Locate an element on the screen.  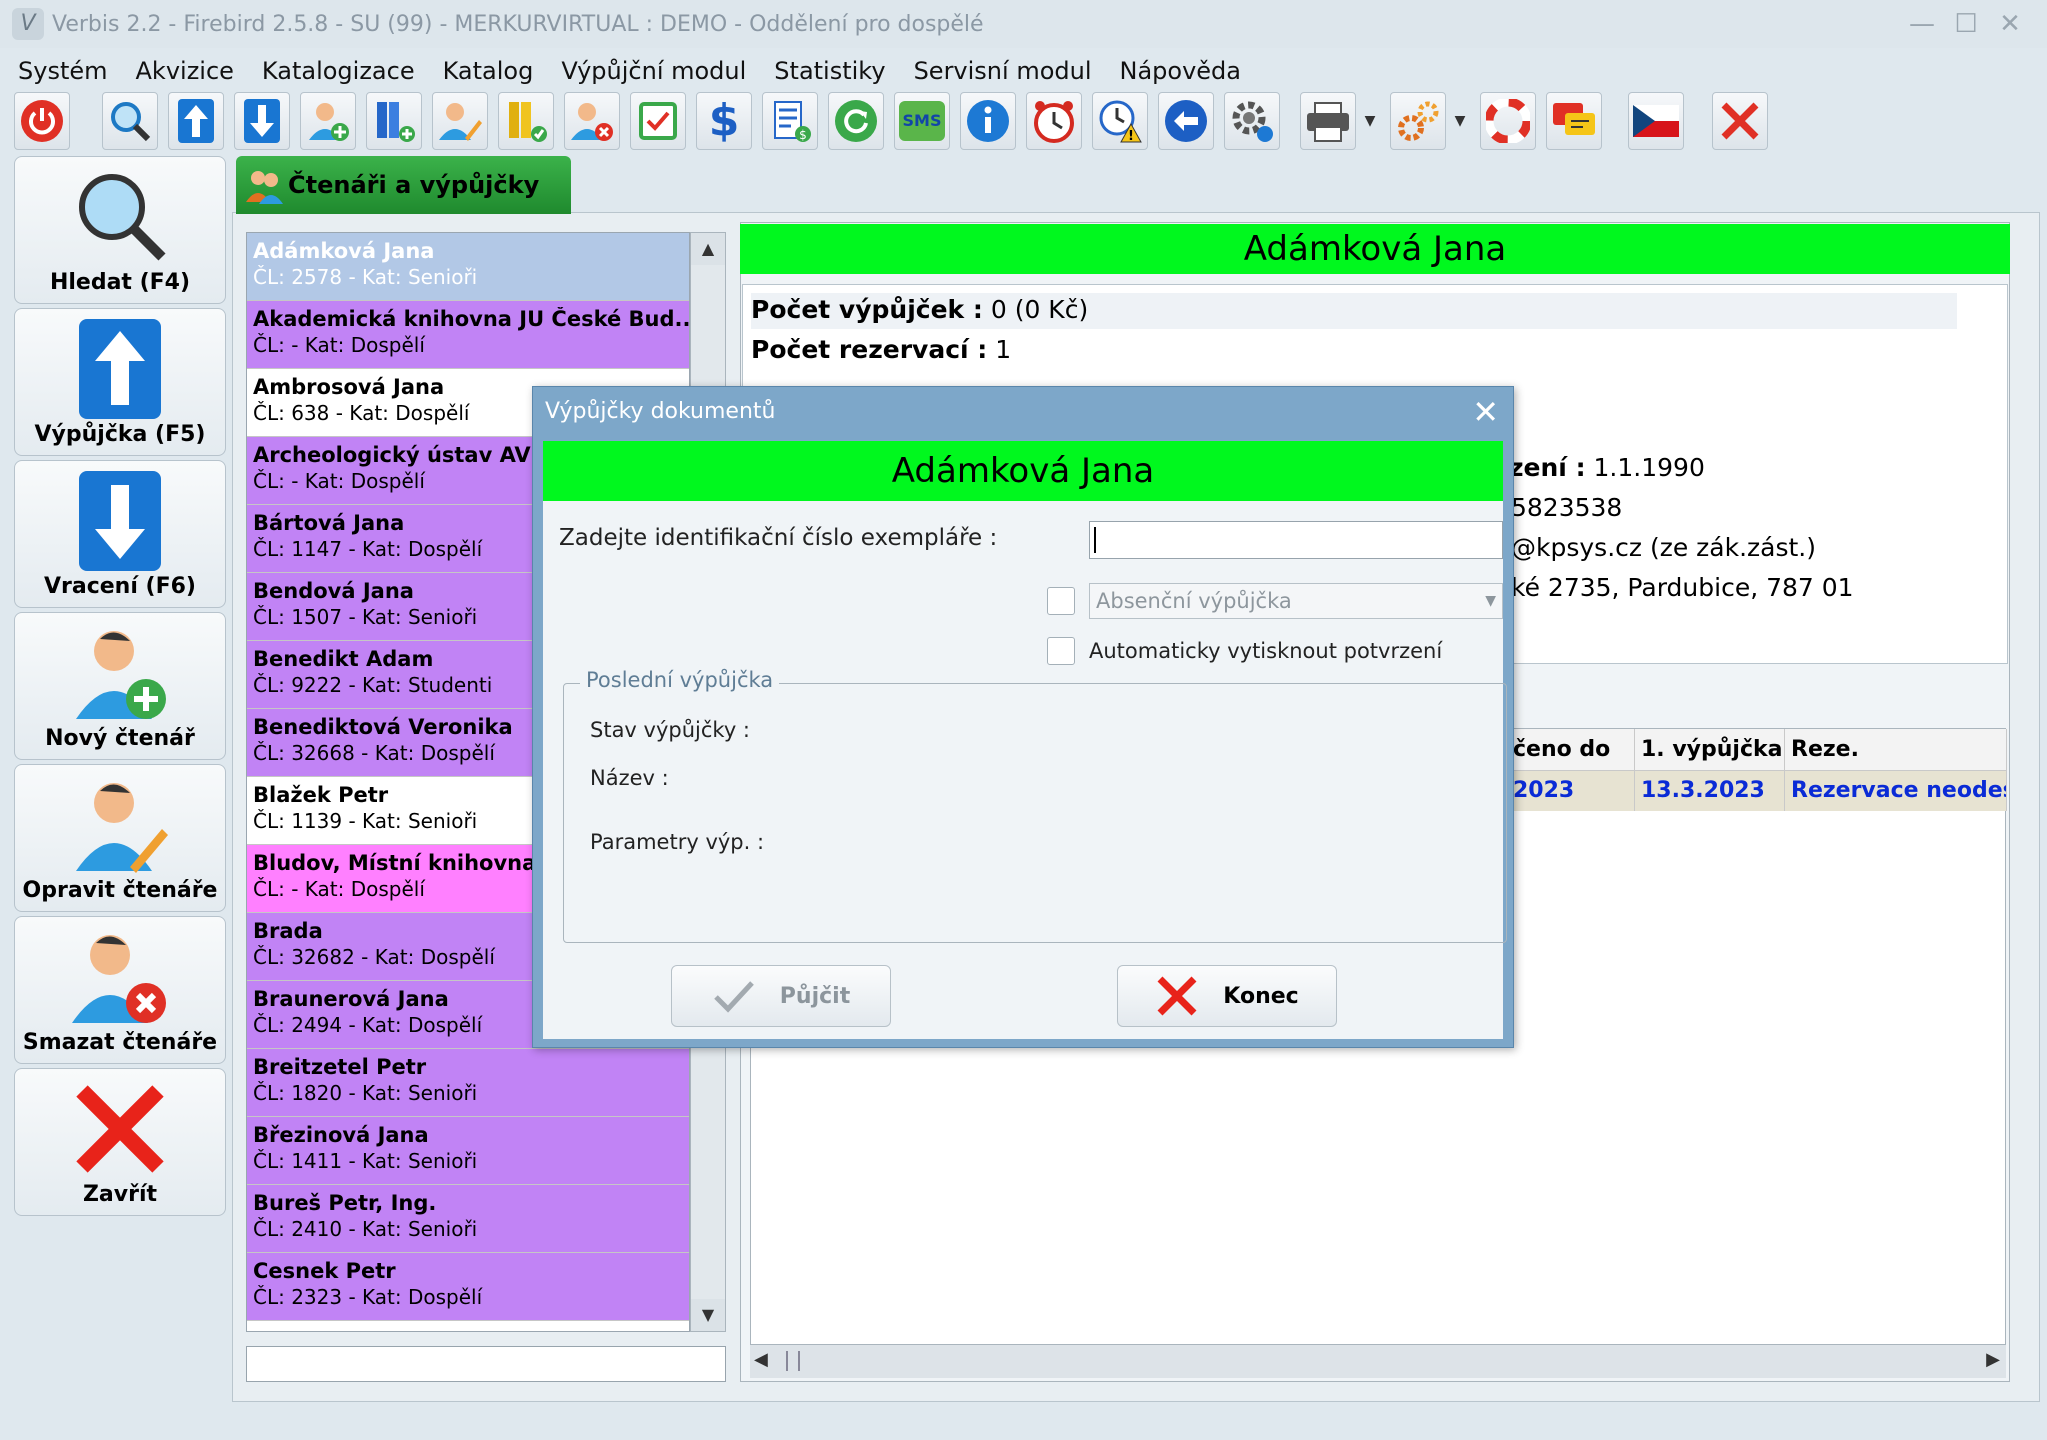
return-tool-button is located at coordinates (262, 121).